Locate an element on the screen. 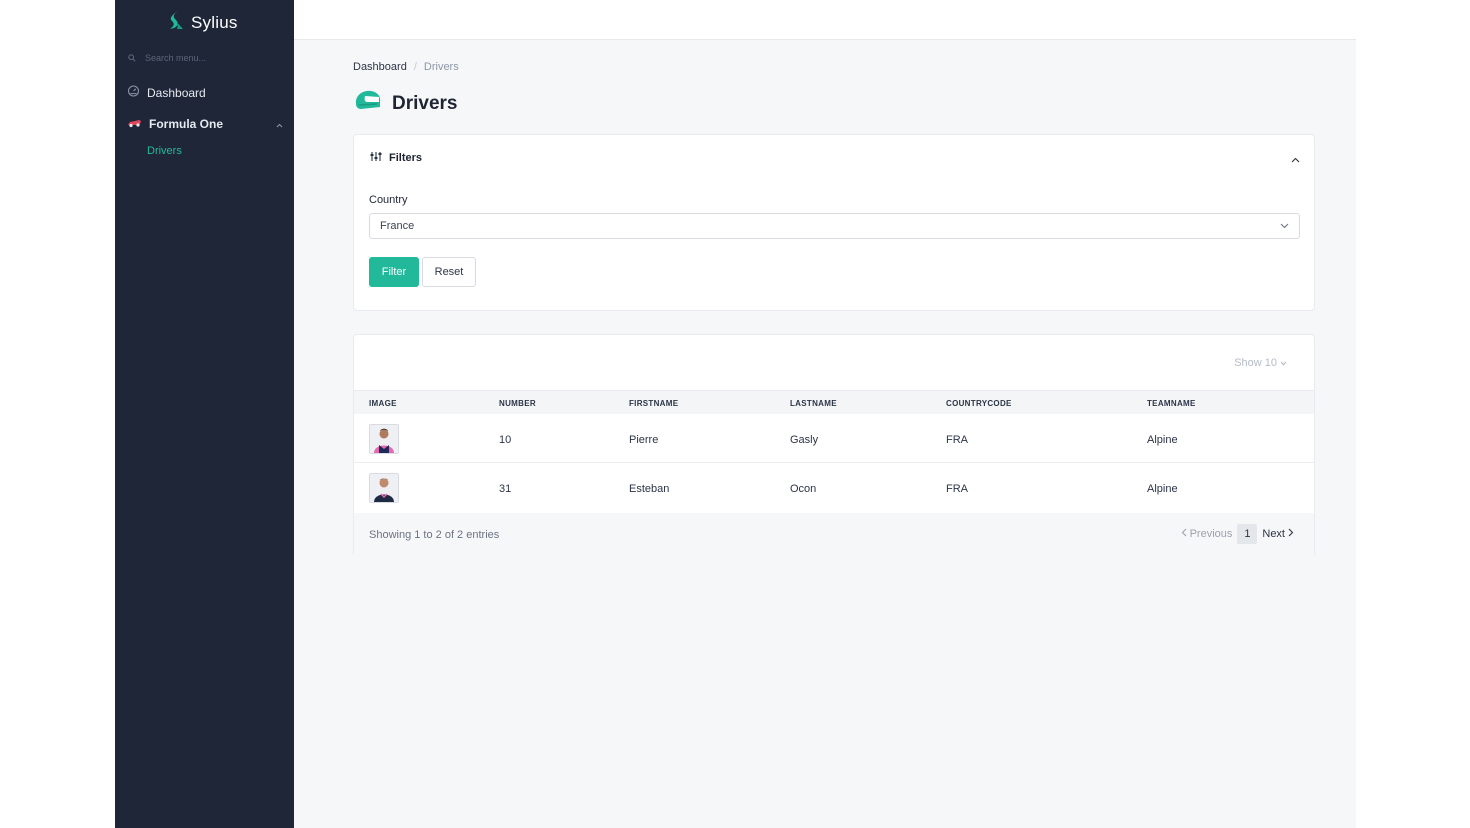 The width and height of the screenshot is (1470, 828). cell-lastname: Ocon is located at coordinates (803, 489).